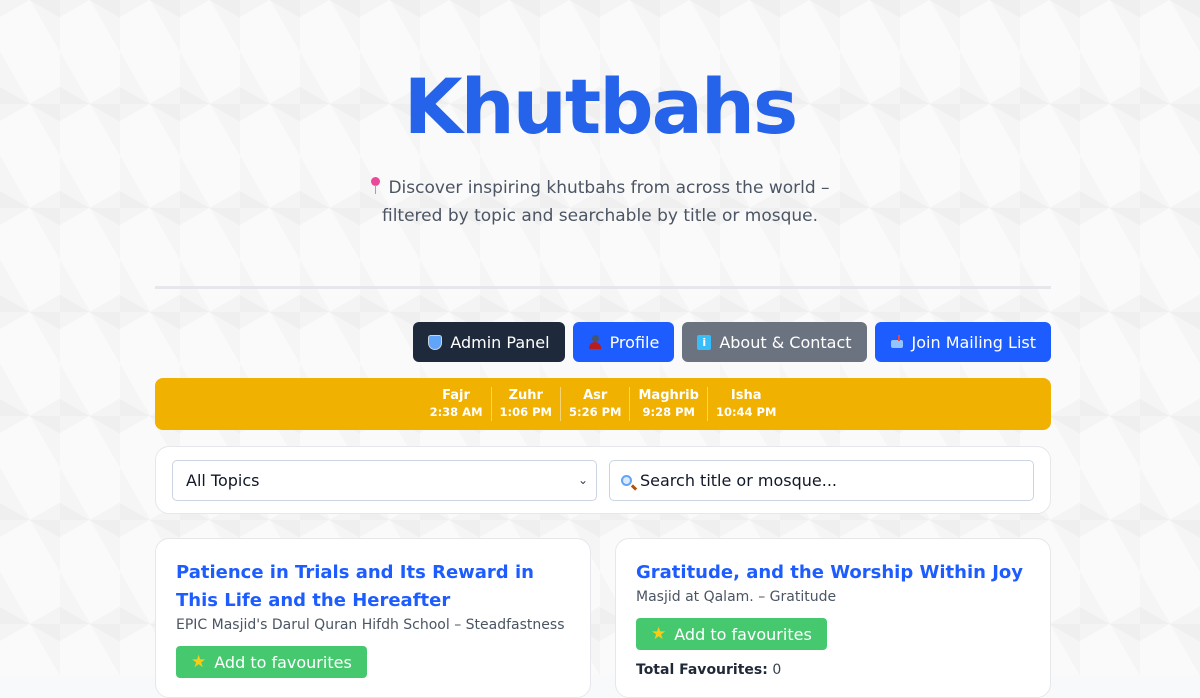 The width and height of the screenshot is (1200, 698). What do you see at coordinates (500, 342) in the screenshot?
I see `admin-panel-label: Admin Panel` at bounding box center [500, 342].